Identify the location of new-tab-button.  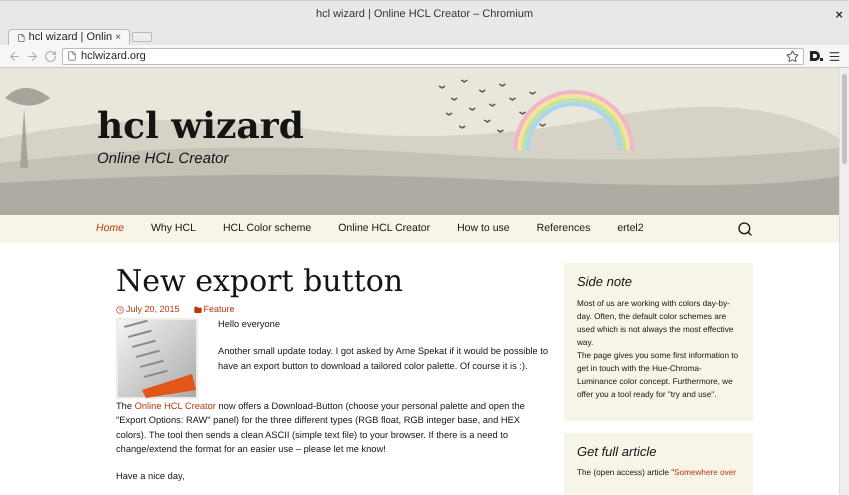
(142, 37).